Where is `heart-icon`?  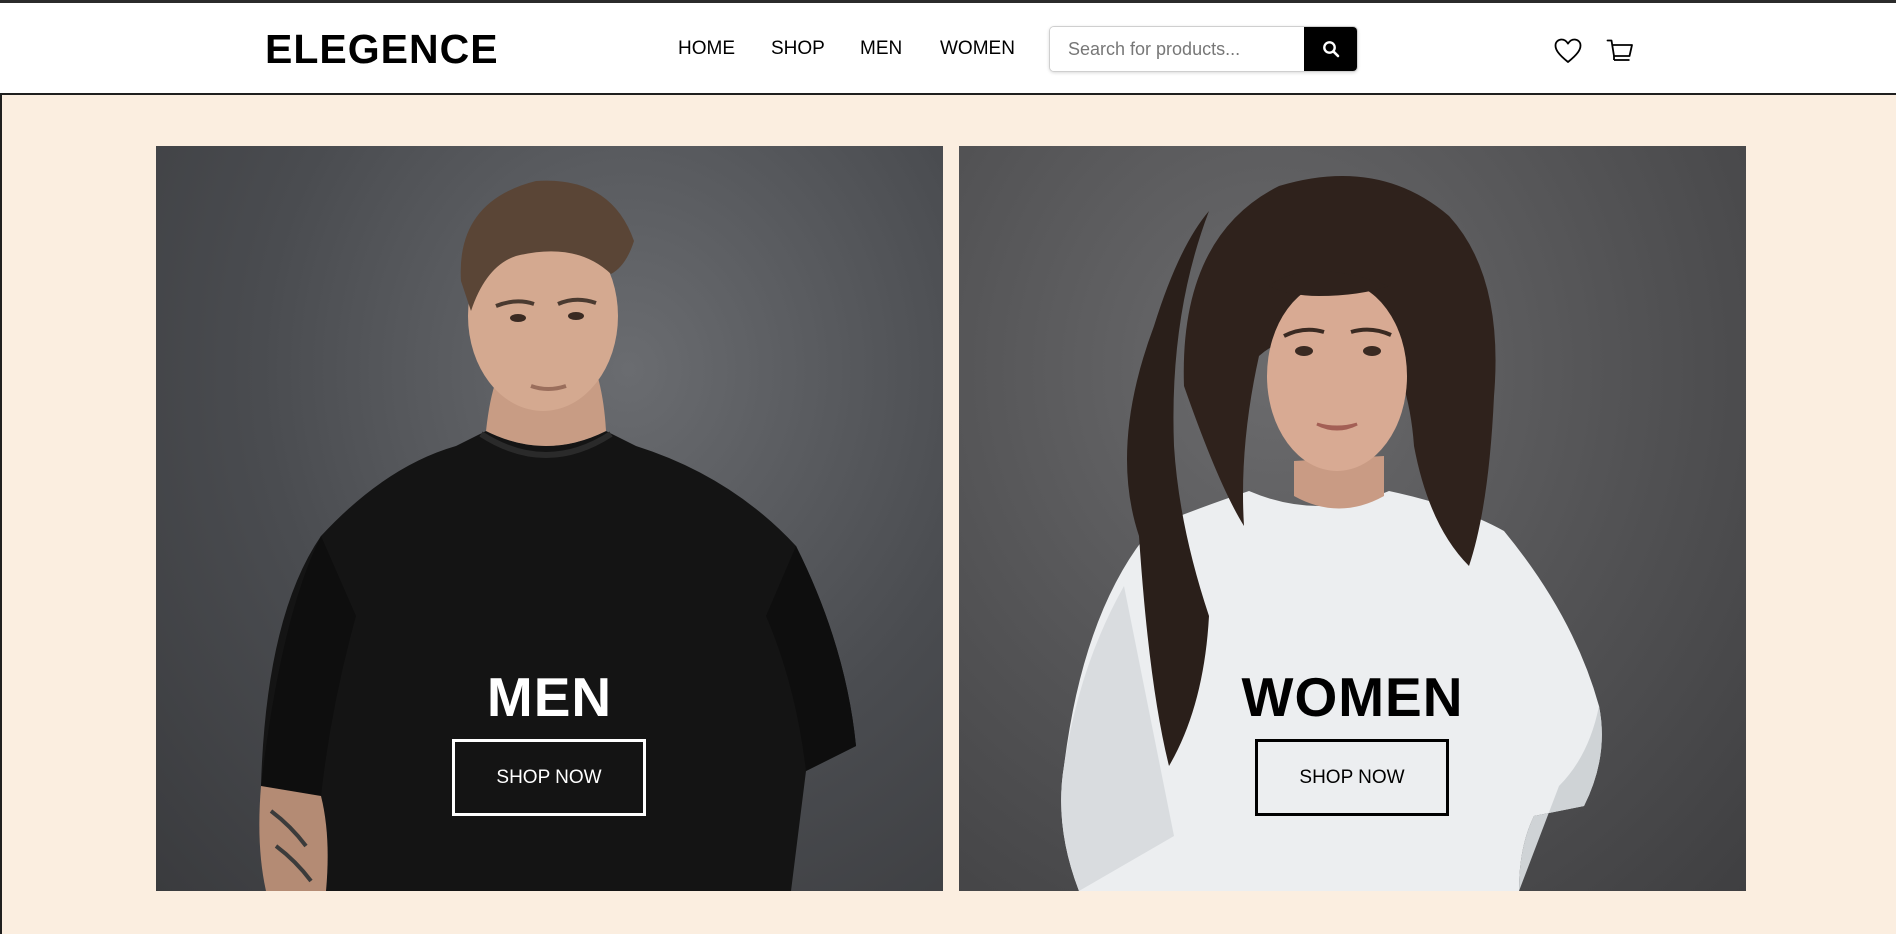
heart-icon is located at coordinates (1568, 50).